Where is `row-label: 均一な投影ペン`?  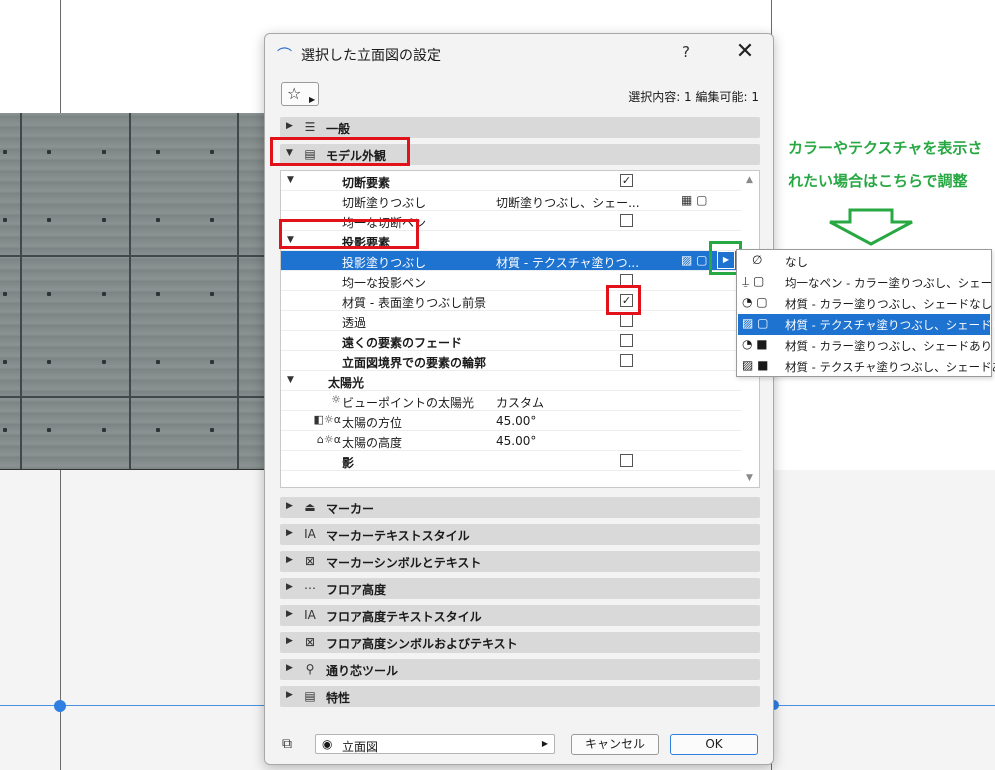
row-label: 均一な投影ペン is located at coordinates (384, 283).